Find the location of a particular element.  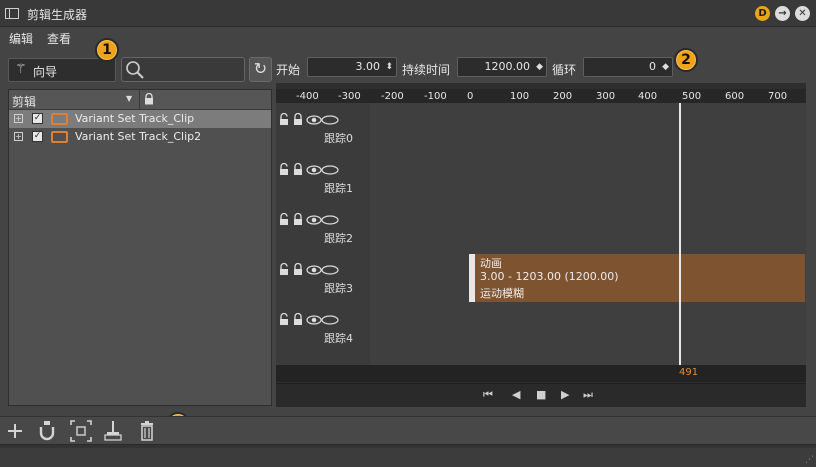

ruler-tick: -300 is located at coordinates (349, 96).